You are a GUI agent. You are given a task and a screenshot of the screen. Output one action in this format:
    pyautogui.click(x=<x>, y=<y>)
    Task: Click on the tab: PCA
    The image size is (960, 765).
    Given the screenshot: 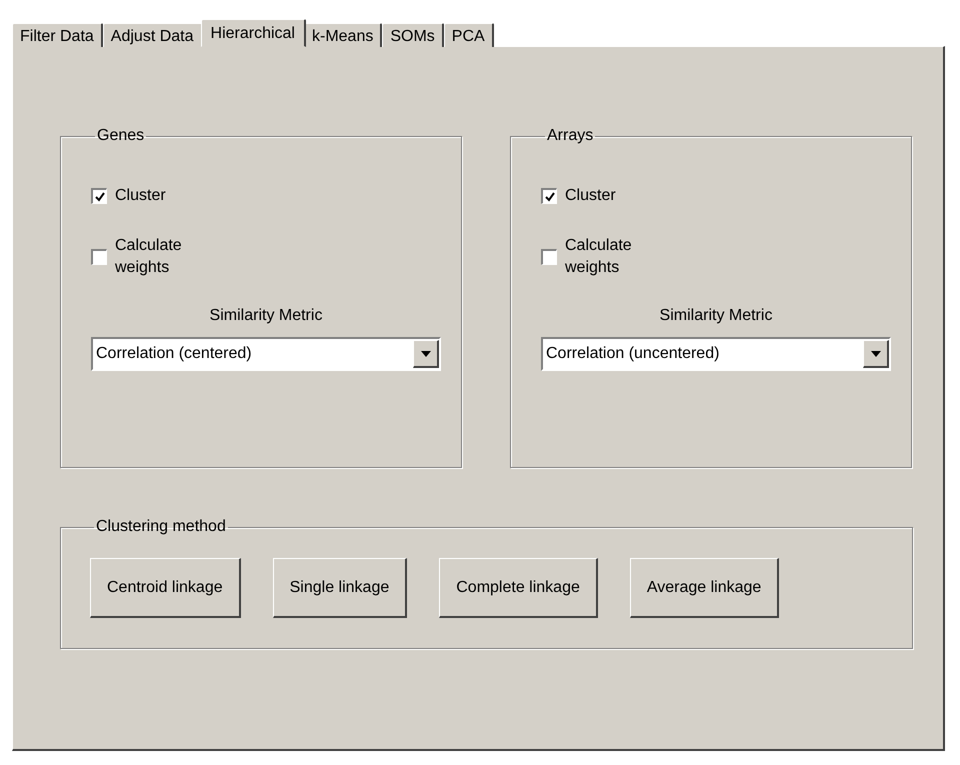 What is the action you would take?
    pyautogui.click(x=469, y=35)
    